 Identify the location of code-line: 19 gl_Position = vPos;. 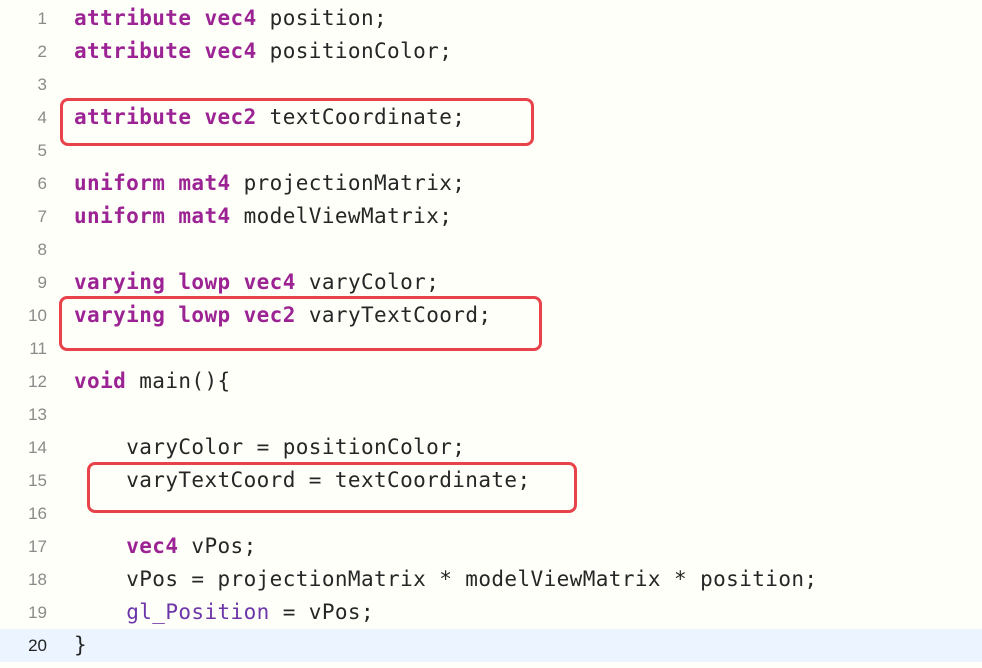
(491, 612).